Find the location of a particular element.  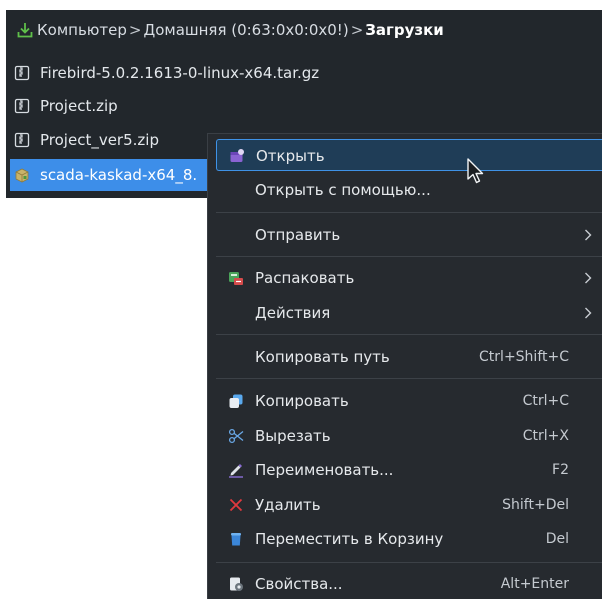

menu-item-send: Отправить is located at coordinates (409, 235).